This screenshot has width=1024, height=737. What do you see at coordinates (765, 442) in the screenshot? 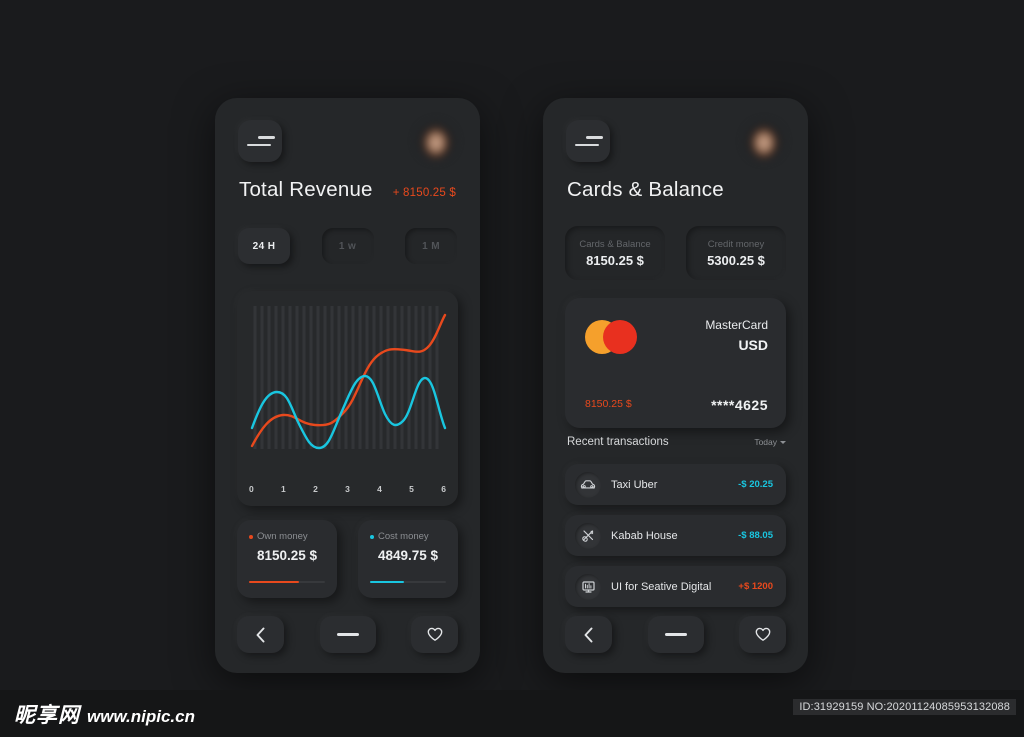
I see `transactions-filter-label: Today` at bounding box center [765, 442].